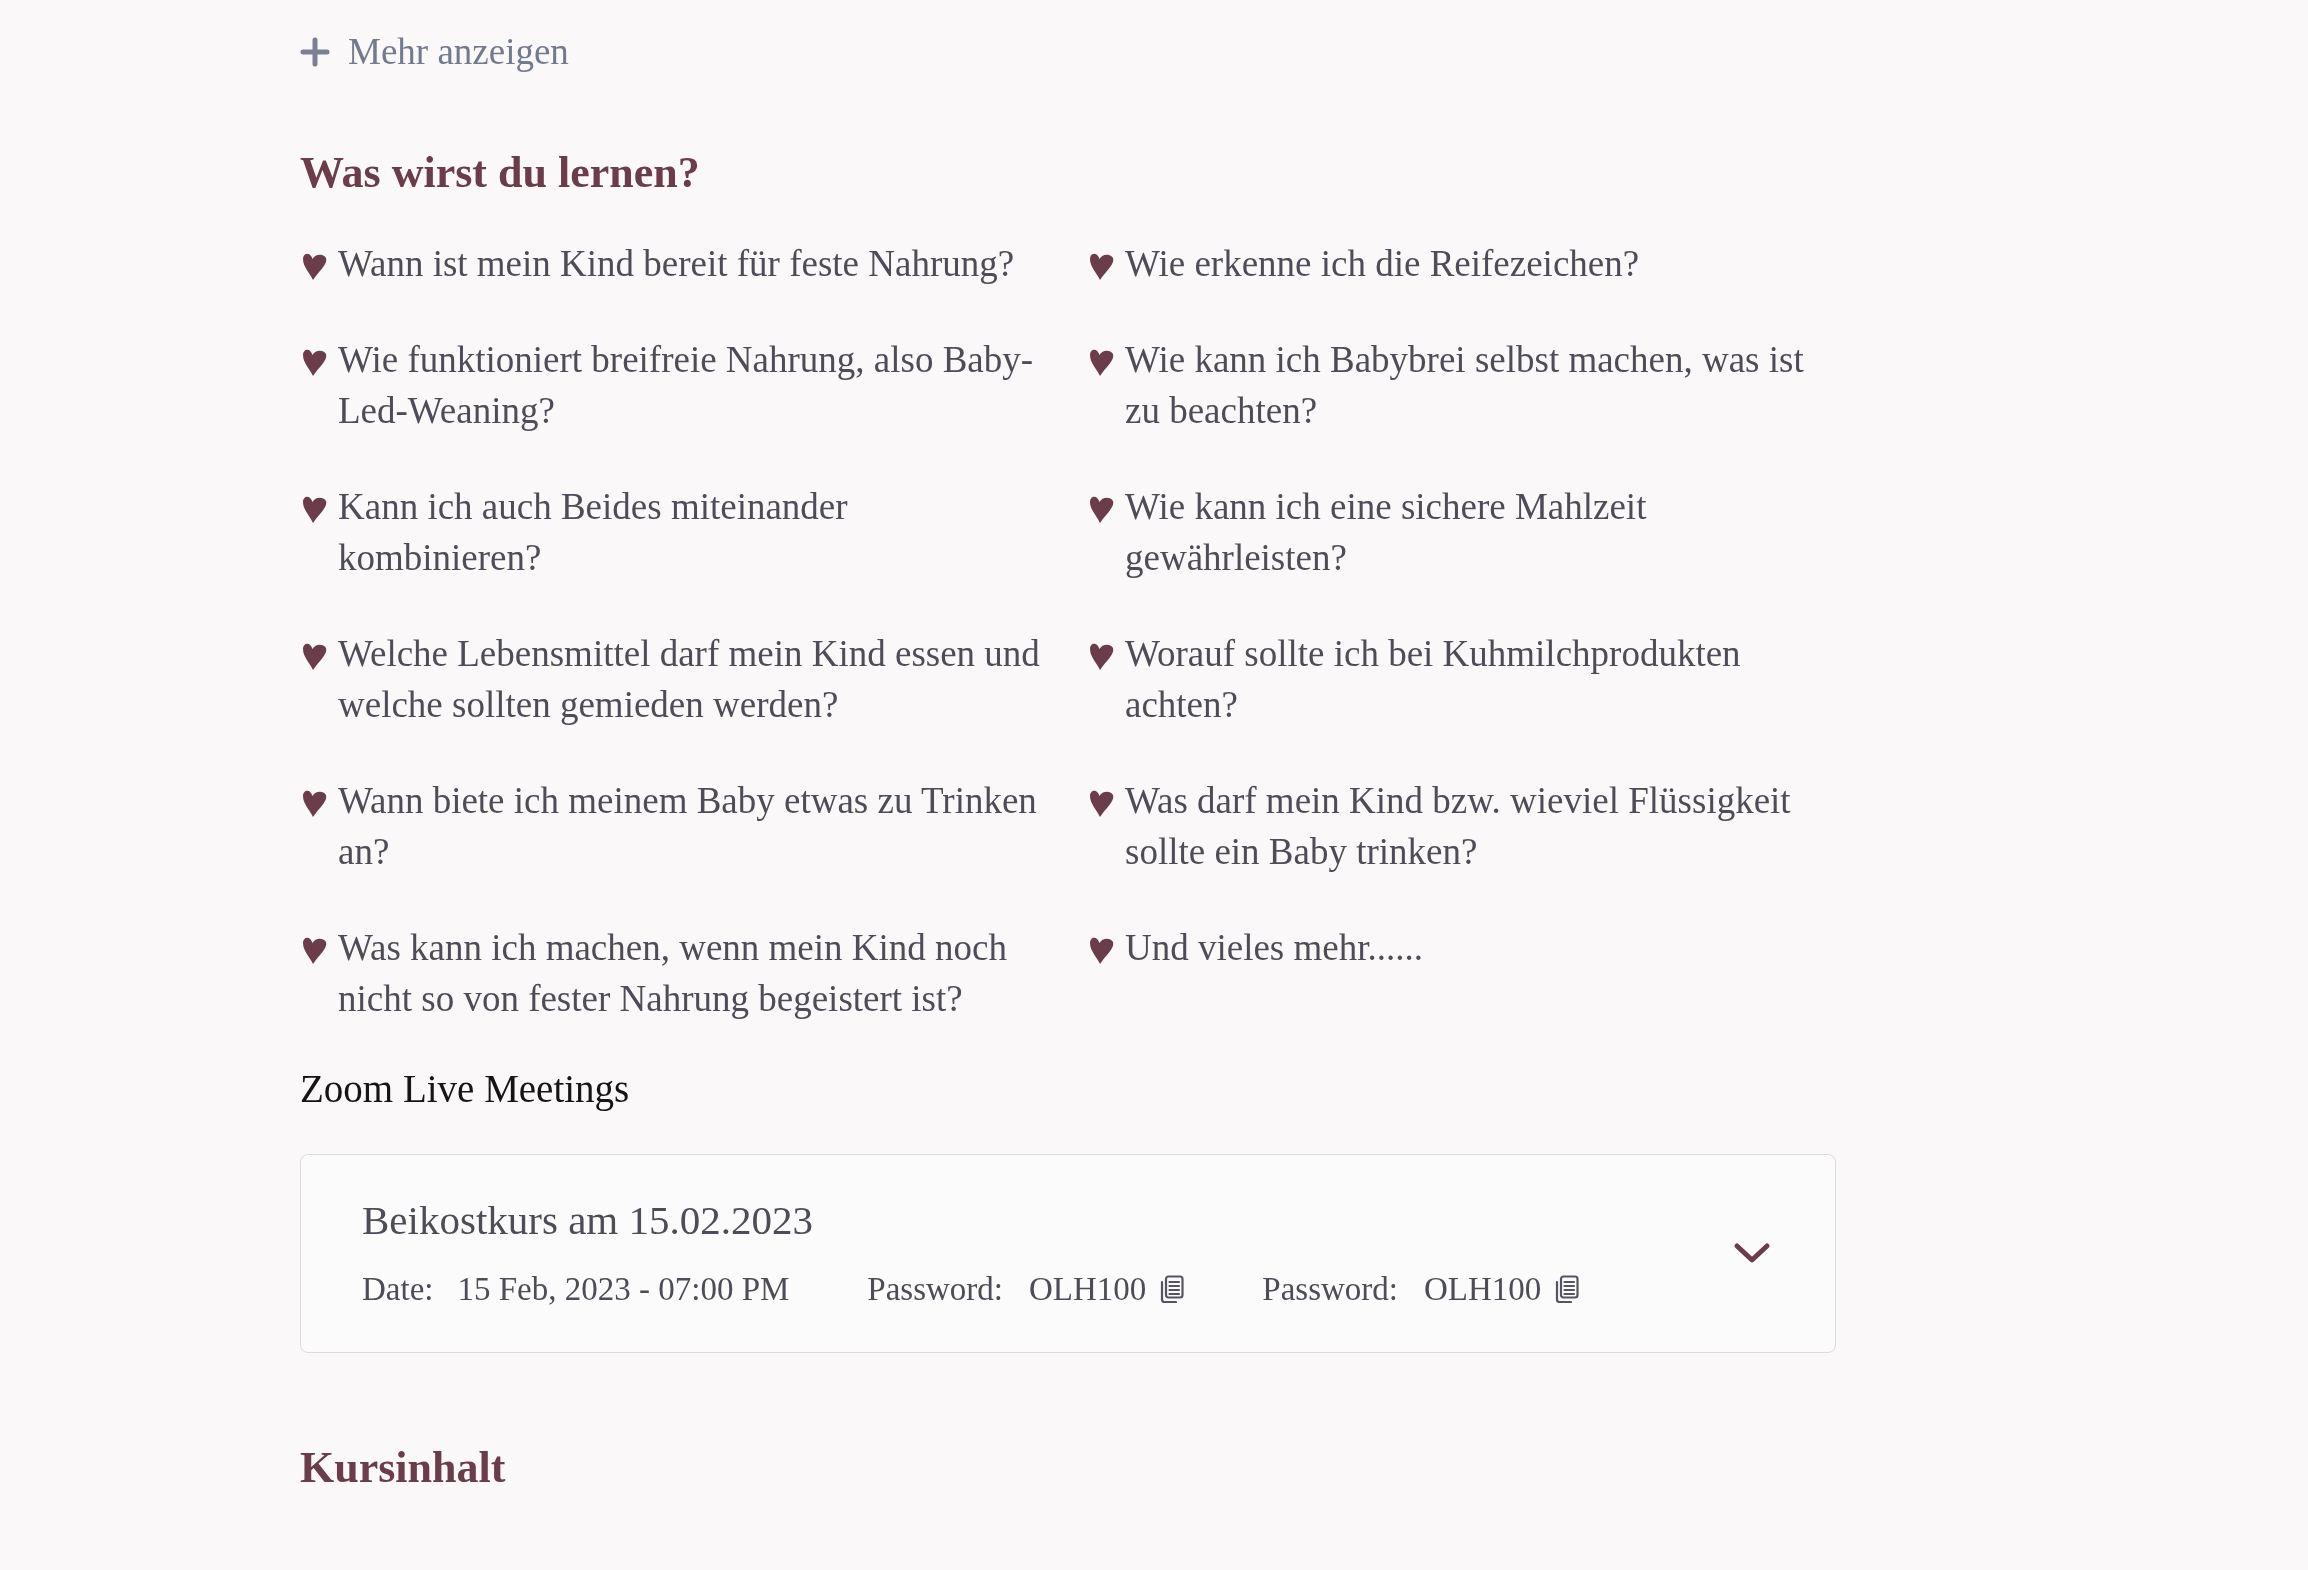 This screenshot has height=1570, width=2308. What do you see at coordinates (593, 532) in the screenshot?
I see `learning-item: Kann ich auch Beides miteinander kombinieren?` at bounding box center [593, 532].